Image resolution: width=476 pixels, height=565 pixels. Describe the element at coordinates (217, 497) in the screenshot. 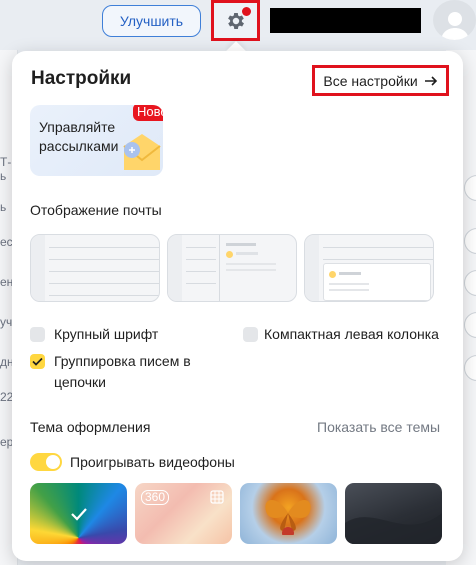

I see `film-icon` at that location.